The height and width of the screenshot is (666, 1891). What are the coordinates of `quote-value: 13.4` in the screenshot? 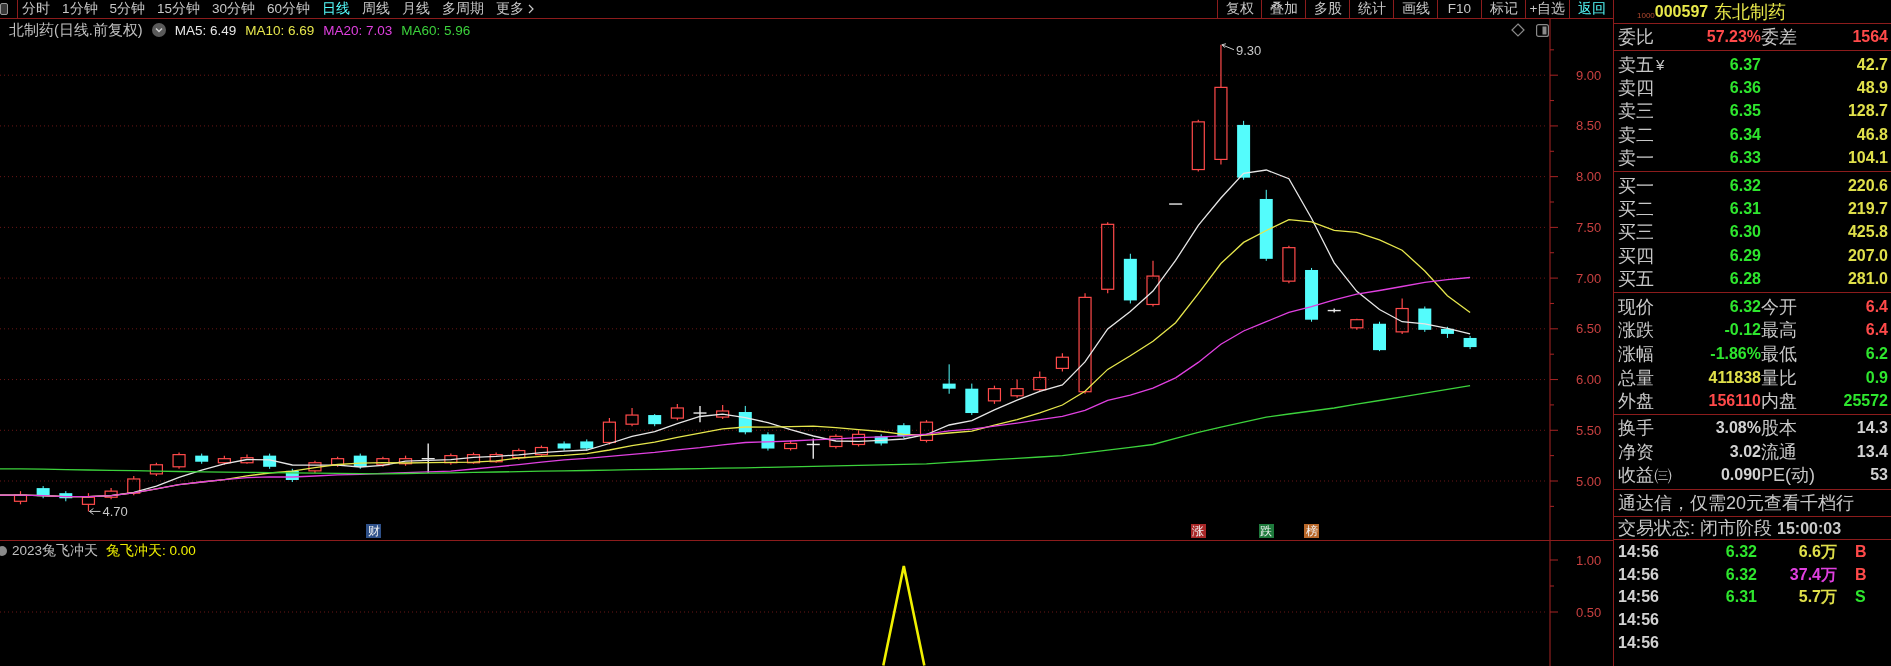 It's located at (1872, 451).